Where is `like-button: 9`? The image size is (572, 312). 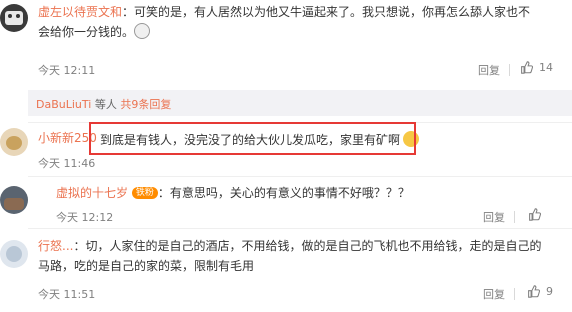
like-button: 9 is located at coordinates (540, 291).